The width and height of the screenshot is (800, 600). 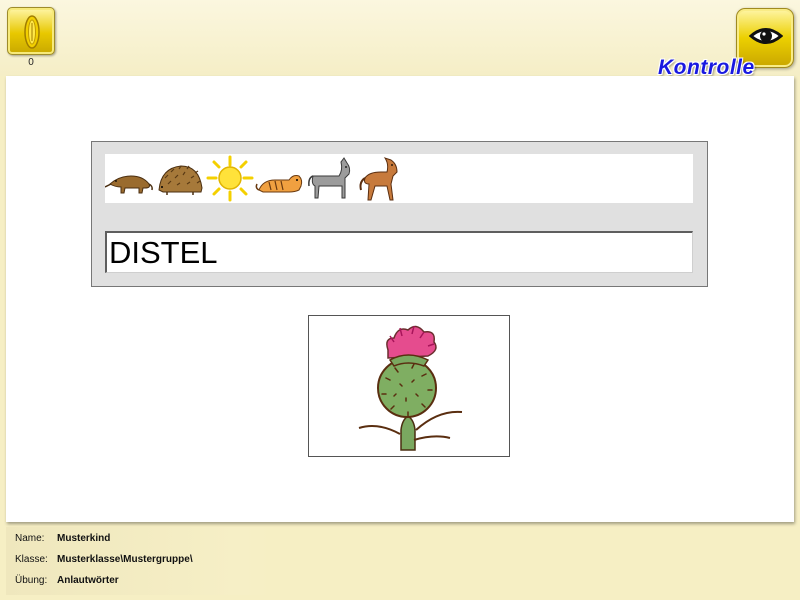 What do you see at coordinates (180, 178) in the screenshot?
I see `hedgehog-picture` at bounding box center [180, 178].